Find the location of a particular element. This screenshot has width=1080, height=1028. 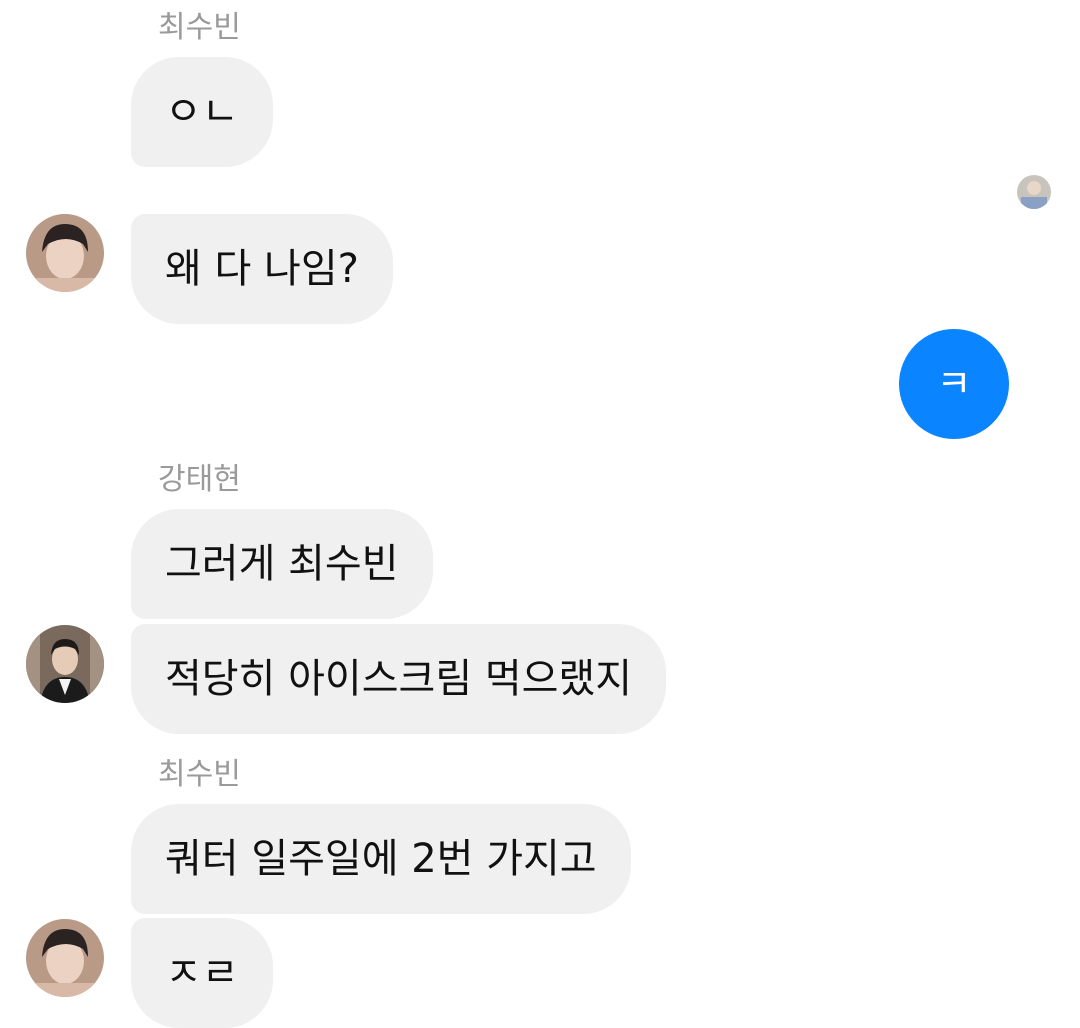

message-bubble: ㅈㄹ is located at coordinates (202, 973).